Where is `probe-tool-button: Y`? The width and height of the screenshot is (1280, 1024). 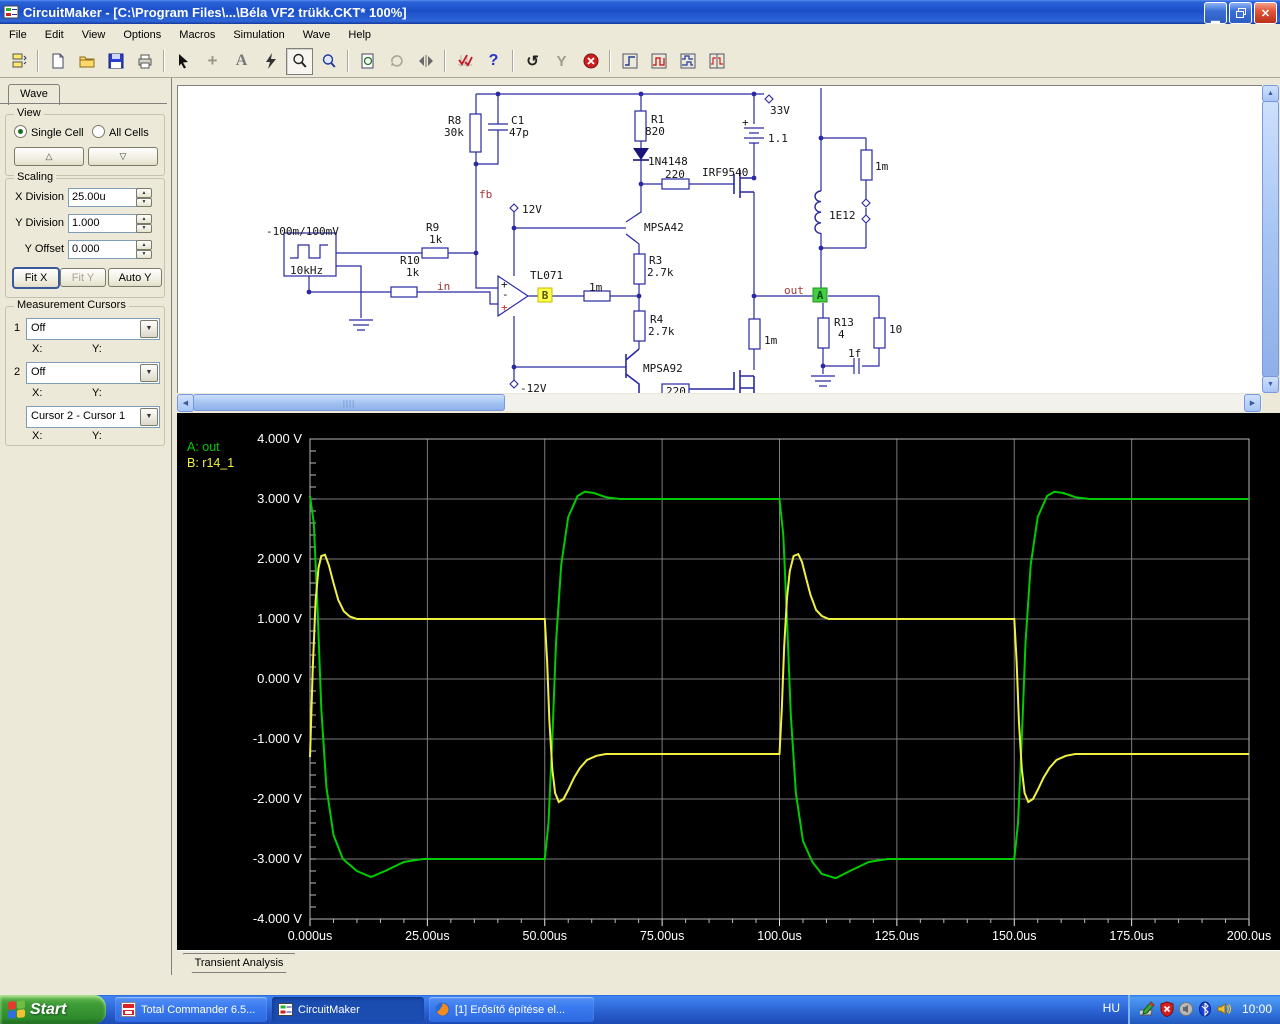 probe-tool-button: Y is located at coordinates (561, 61).